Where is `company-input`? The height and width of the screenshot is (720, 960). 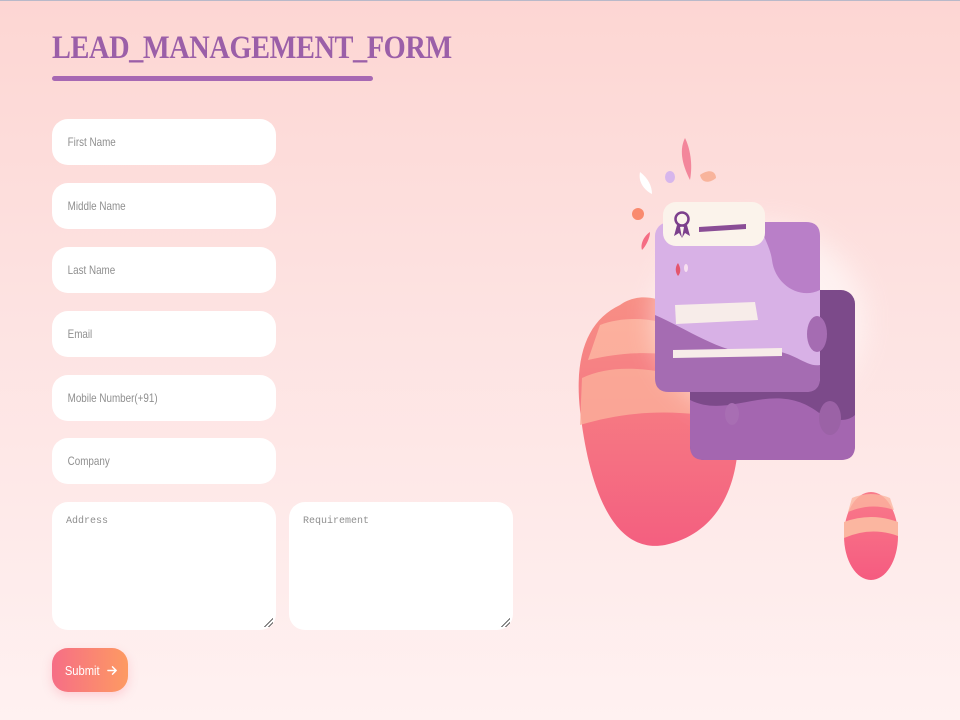
company-input is located at coordinates (146, 461).